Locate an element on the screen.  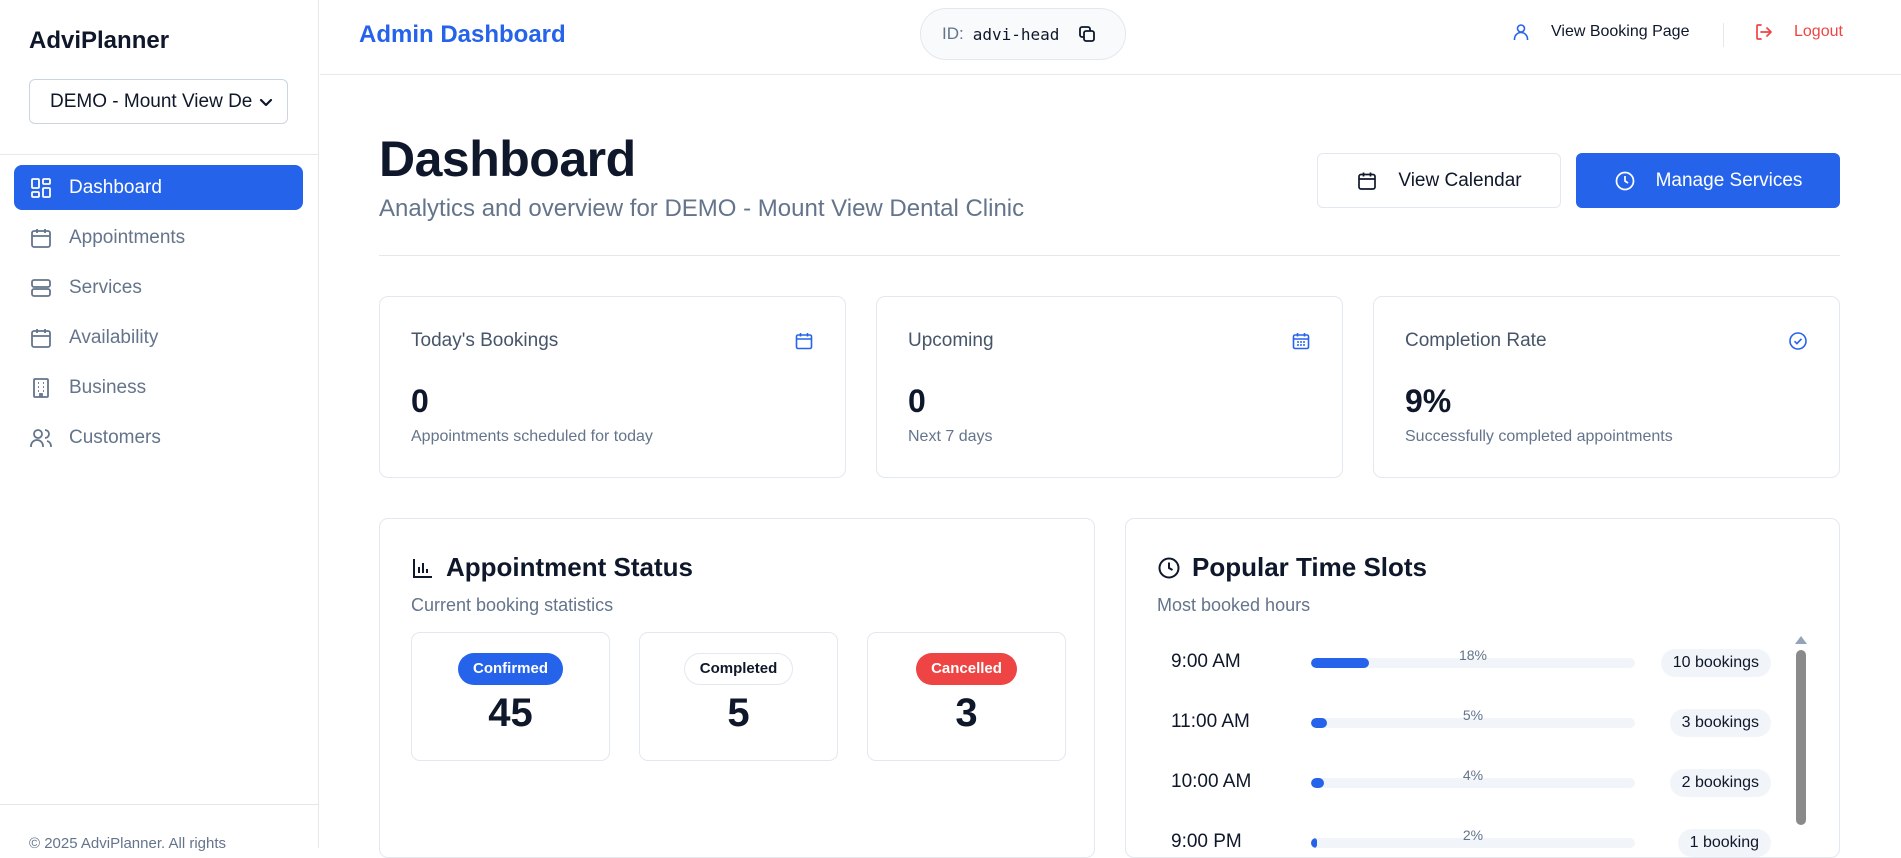
view-calendar-button: View Calendar is located at coordinates (1439, 180).